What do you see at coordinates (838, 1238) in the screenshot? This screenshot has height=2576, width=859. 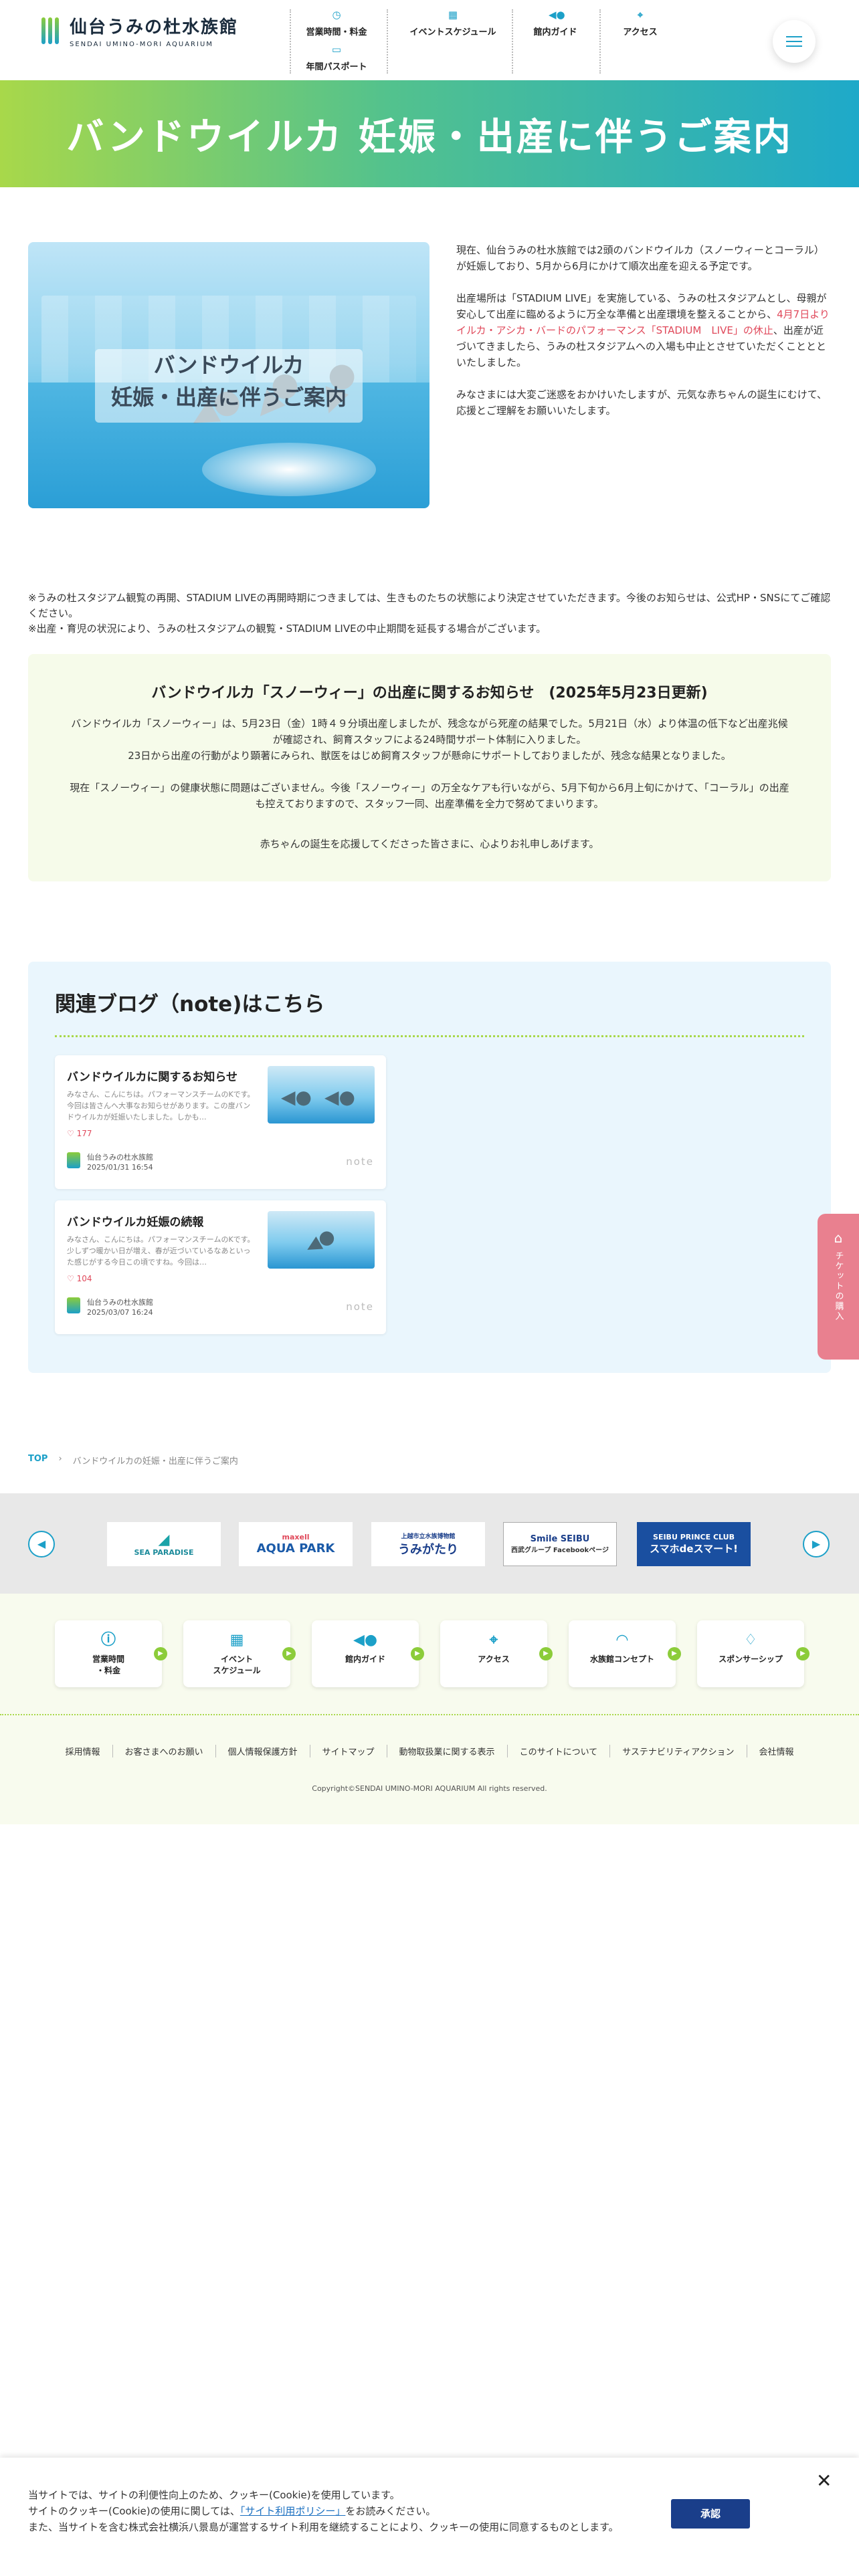 I see `house-icon: ⌂` at bounding box center [838, 1238].